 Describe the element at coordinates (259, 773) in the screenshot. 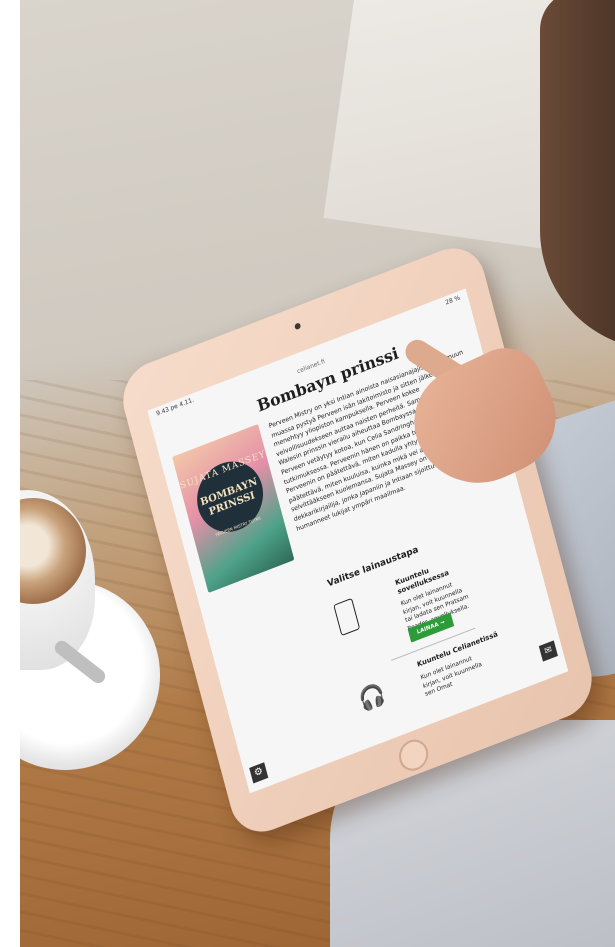

I see `settings-icon: ⚙` at that location.